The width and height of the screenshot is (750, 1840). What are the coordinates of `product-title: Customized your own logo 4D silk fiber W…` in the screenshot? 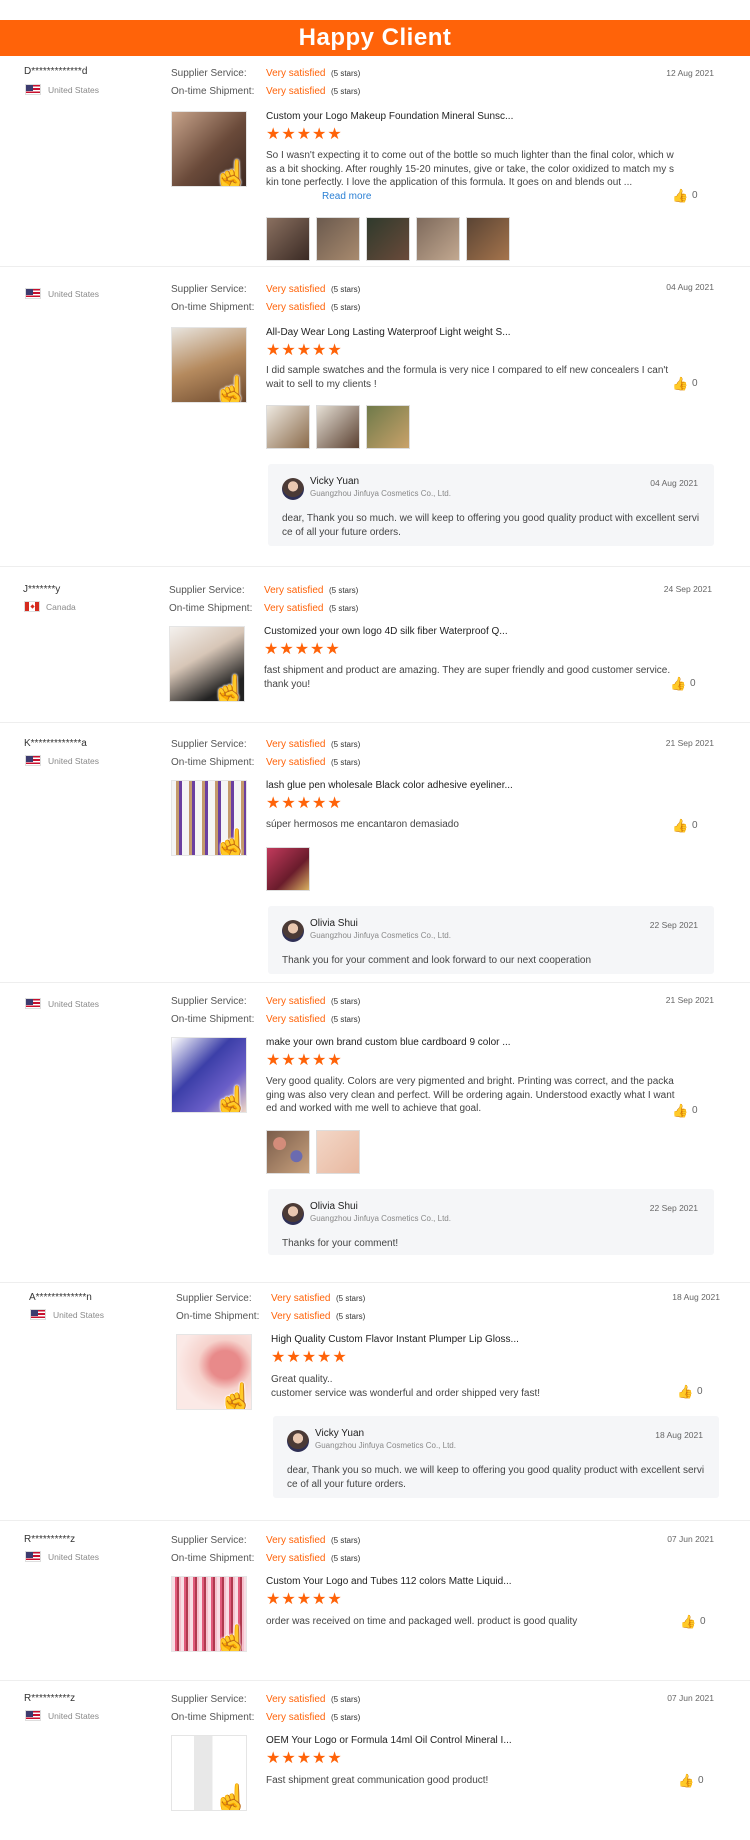 It's located at (386, 631).